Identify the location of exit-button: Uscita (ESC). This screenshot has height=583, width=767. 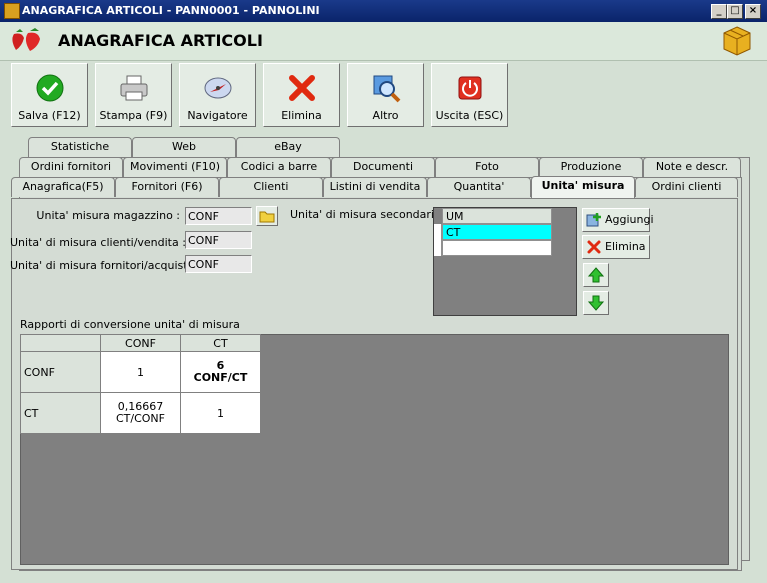
(469, 95).